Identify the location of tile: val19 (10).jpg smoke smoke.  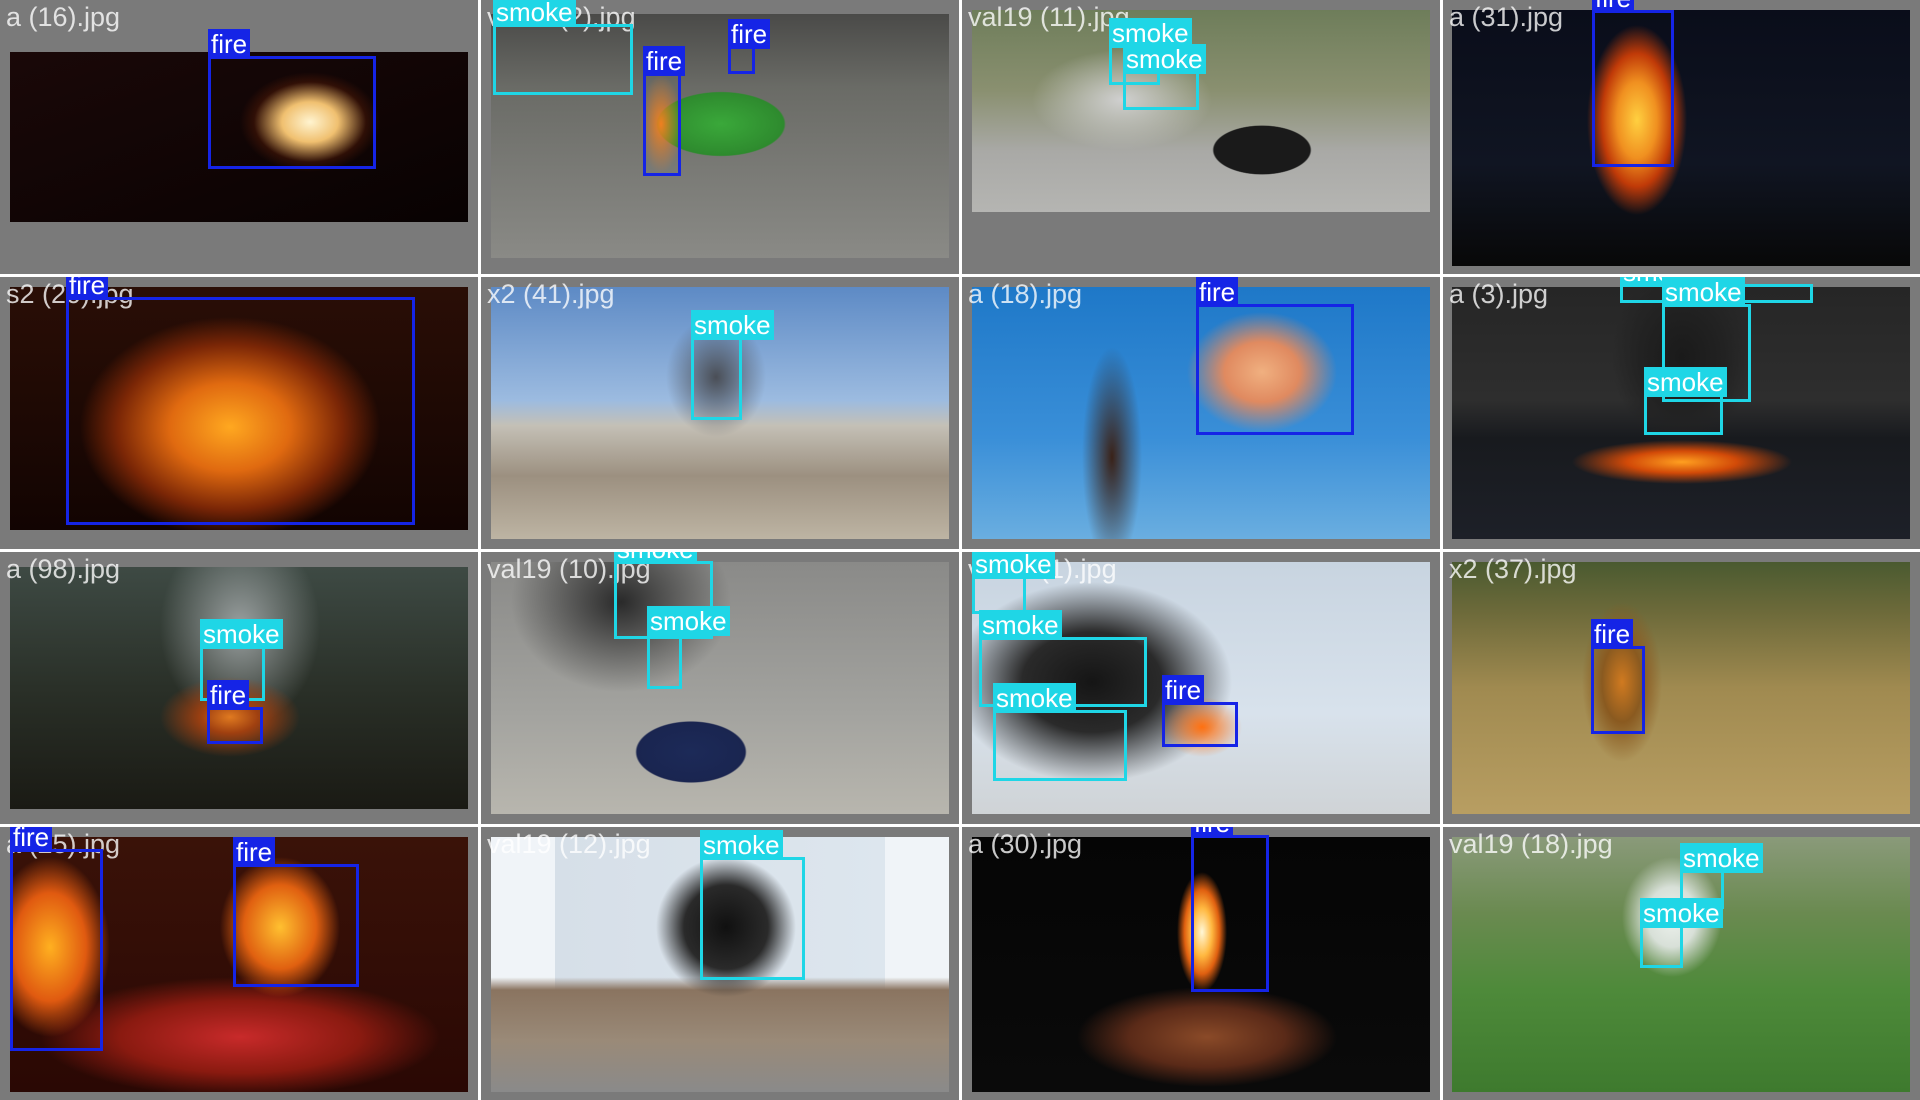
(720, 688).